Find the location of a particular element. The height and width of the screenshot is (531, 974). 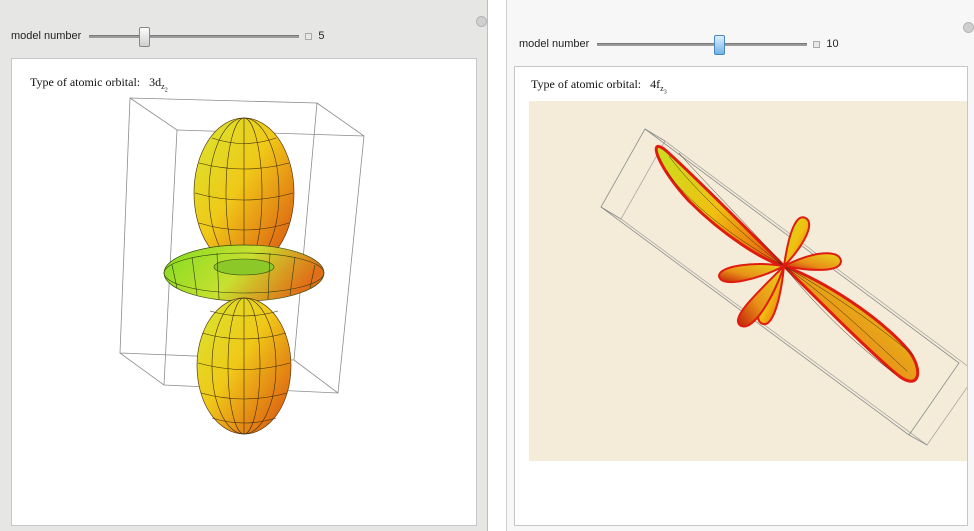

model-number-value: 10 is located at coordinates (832, 44).